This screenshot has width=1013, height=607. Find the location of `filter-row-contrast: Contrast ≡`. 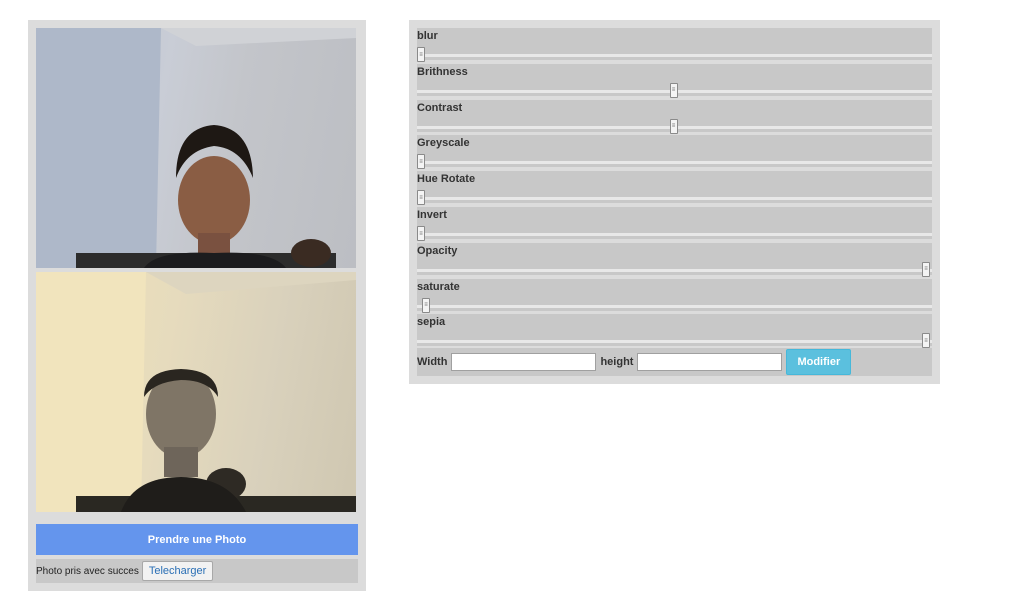

filter-row-contrast: Contrast ≡ is located at coordinates (674, 116).